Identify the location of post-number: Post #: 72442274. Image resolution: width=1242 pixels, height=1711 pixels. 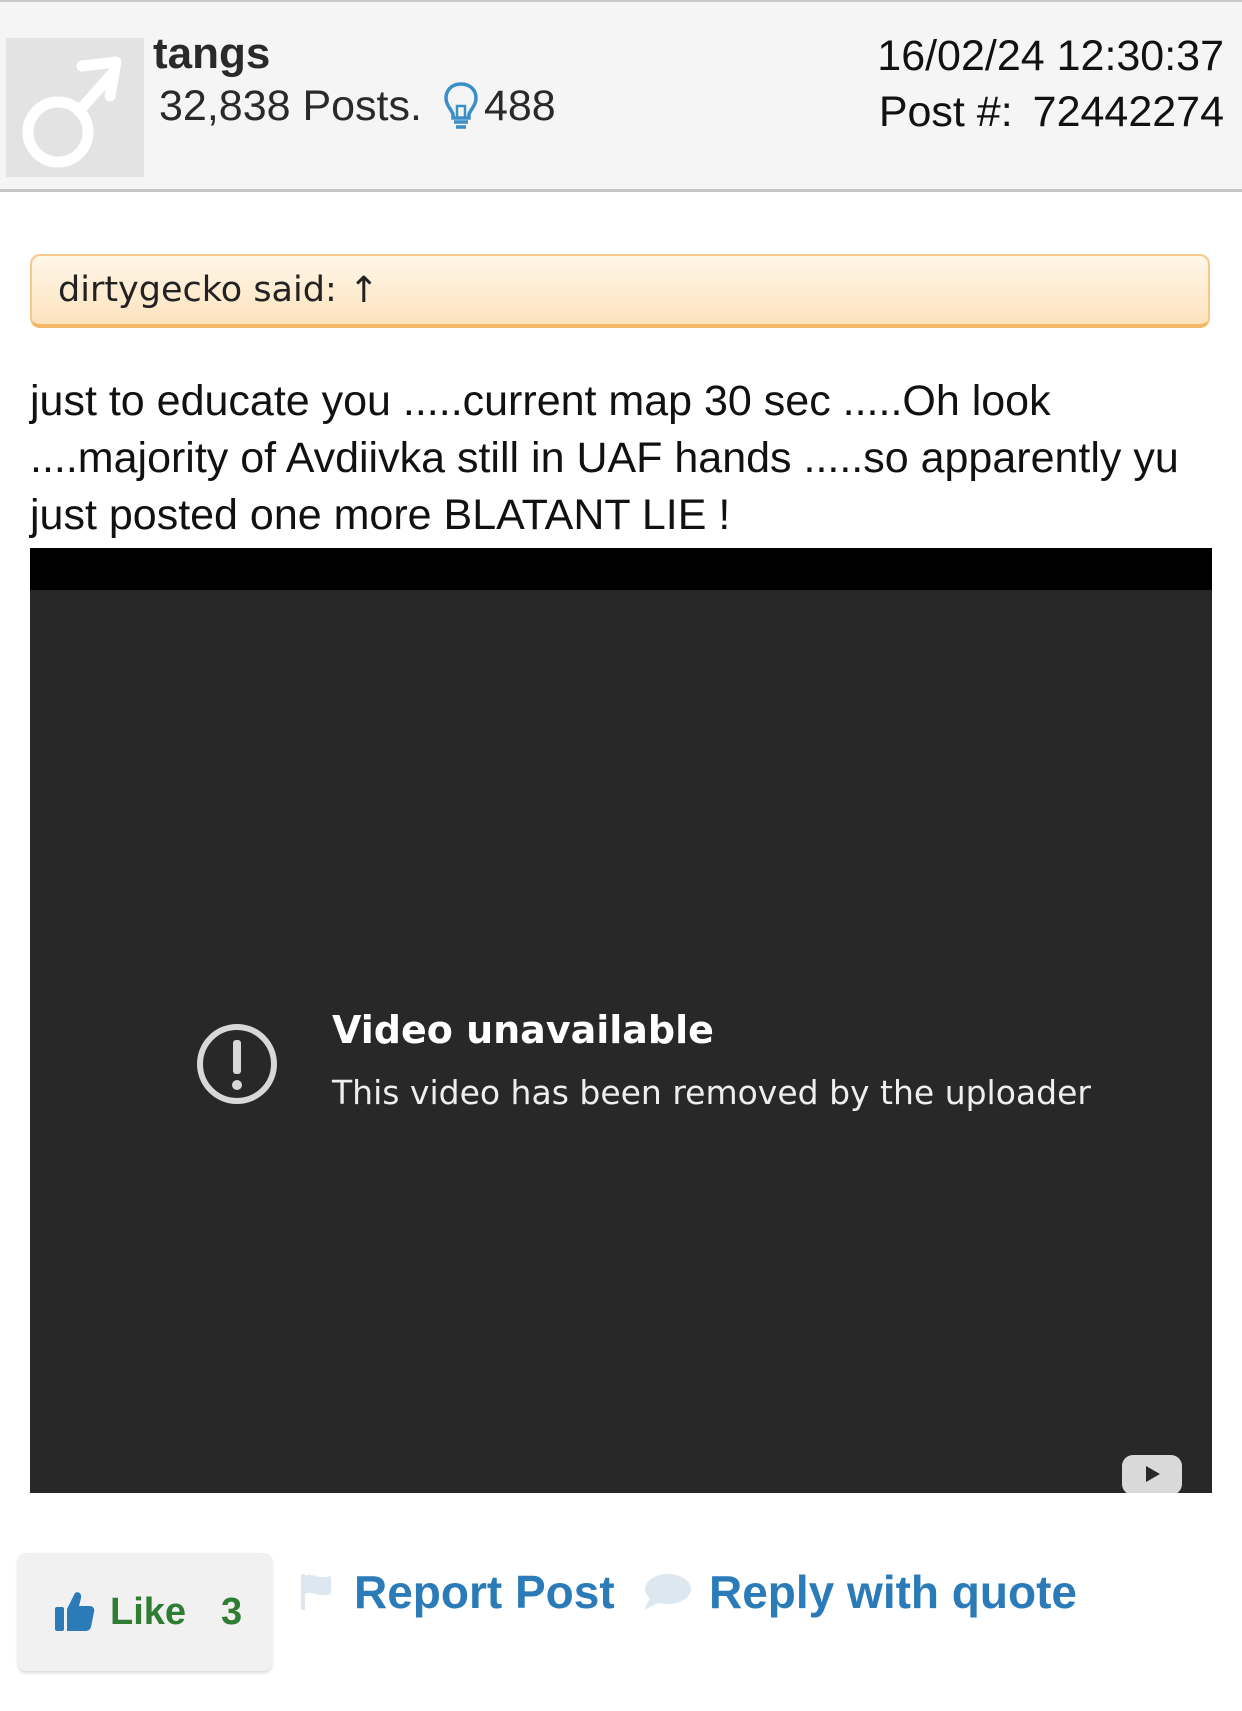
(1051, 112).